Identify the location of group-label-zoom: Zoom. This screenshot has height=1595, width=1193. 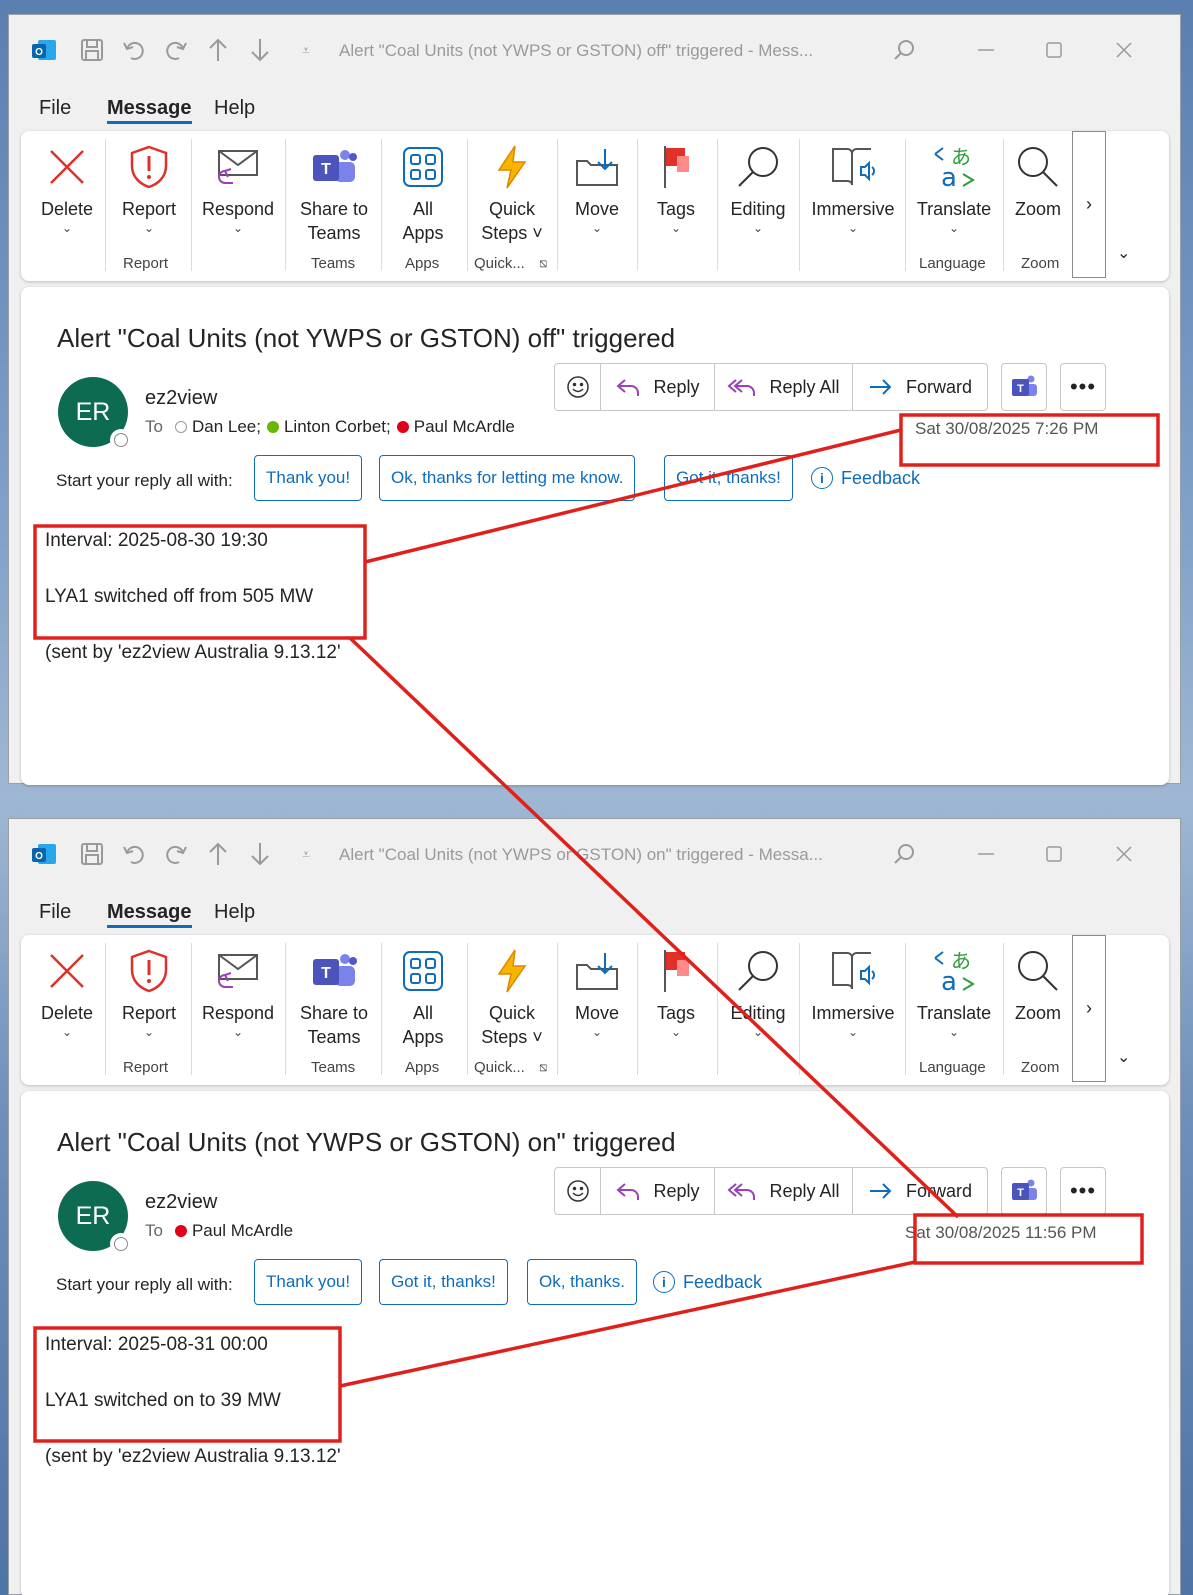
(1040, 1067).